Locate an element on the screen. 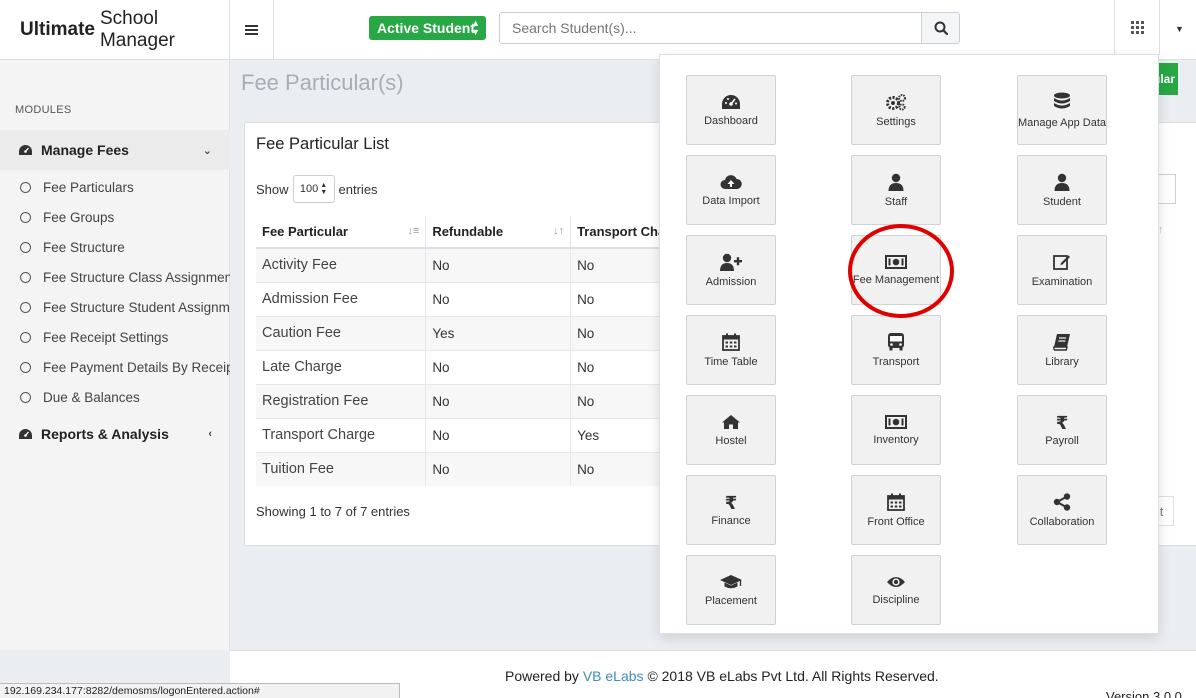  rupee-icon: ₹ is located at coordinates (731, 502).